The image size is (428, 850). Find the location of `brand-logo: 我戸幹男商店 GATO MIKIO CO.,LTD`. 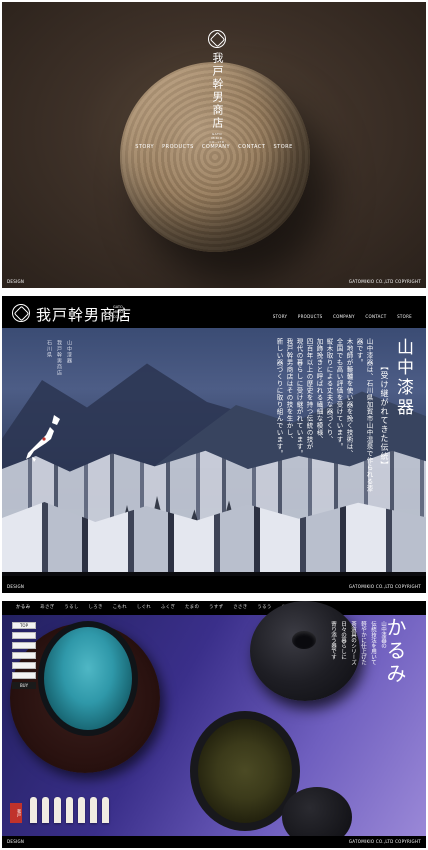

brand-logo: 我戸幹男商店 GATO MIKIO CO.,LTD is located at coordinates (217, 87).